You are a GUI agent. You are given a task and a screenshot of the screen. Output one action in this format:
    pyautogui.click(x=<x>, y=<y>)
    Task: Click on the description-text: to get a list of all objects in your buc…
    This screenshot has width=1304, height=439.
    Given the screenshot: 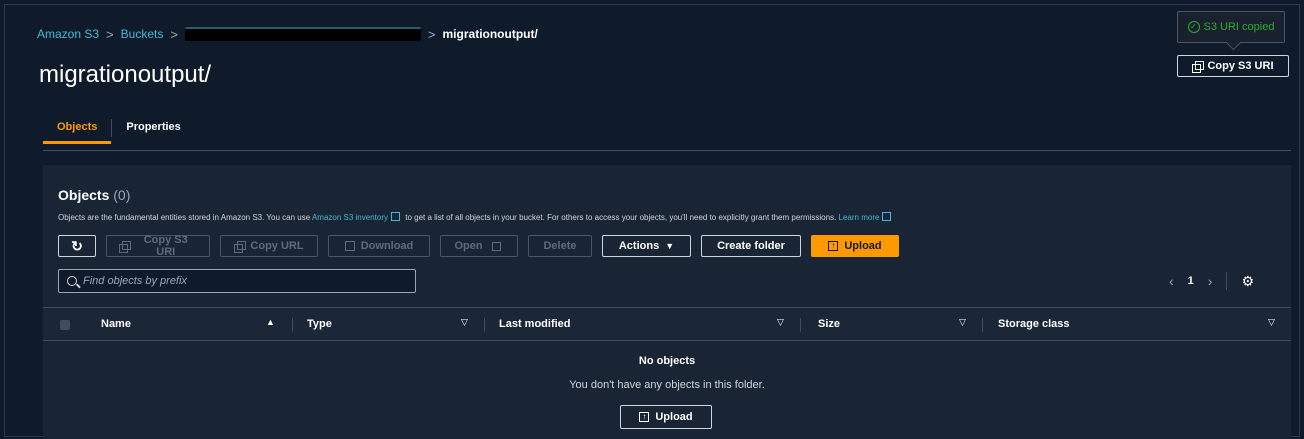 What is the action you would take?
    pyautogui.click(x=621, y=217)
    